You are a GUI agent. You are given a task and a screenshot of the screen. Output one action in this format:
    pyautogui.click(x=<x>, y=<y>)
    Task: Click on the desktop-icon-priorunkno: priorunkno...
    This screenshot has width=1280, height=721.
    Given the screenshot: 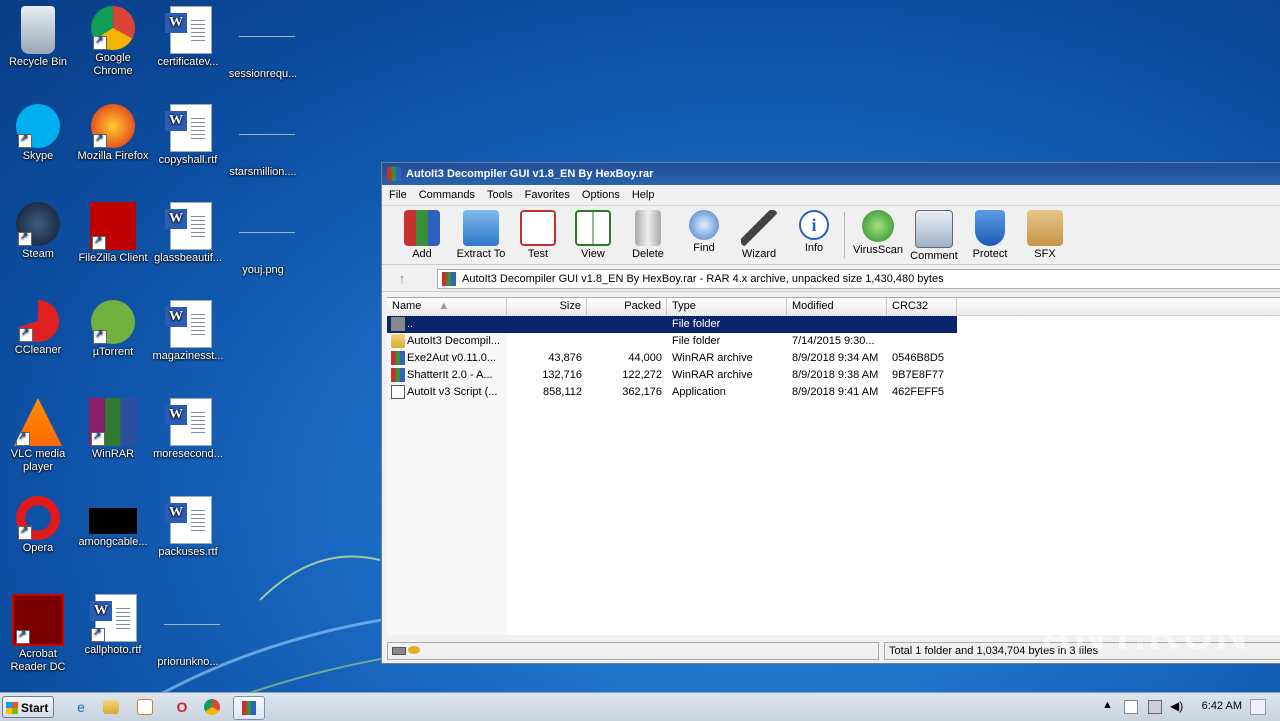 What is the action you would take?
    pyautogui.click(x=188, y=631)
    